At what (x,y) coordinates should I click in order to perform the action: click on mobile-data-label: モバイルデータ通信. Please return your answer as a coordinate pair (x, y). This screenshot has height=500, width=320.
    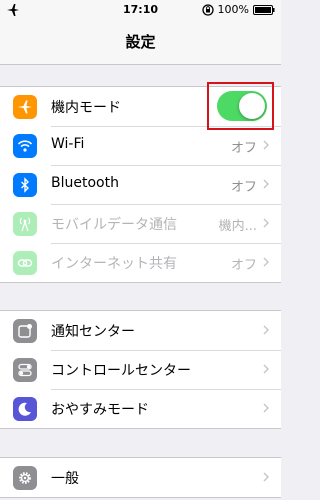
    Looking at the image, I should click on (114, 225).